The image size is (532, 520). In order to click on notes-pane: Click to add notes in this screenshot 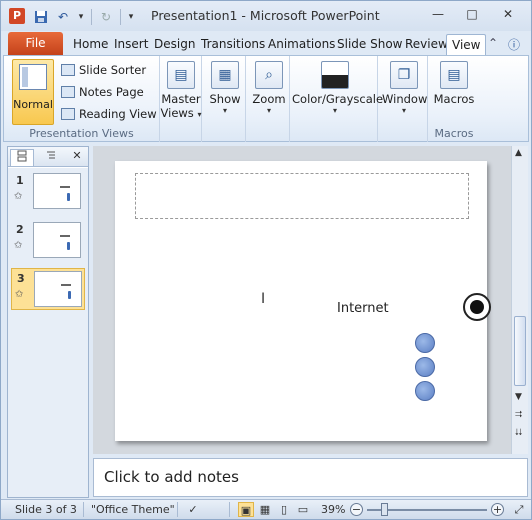, I will do `click(310, 477)`.